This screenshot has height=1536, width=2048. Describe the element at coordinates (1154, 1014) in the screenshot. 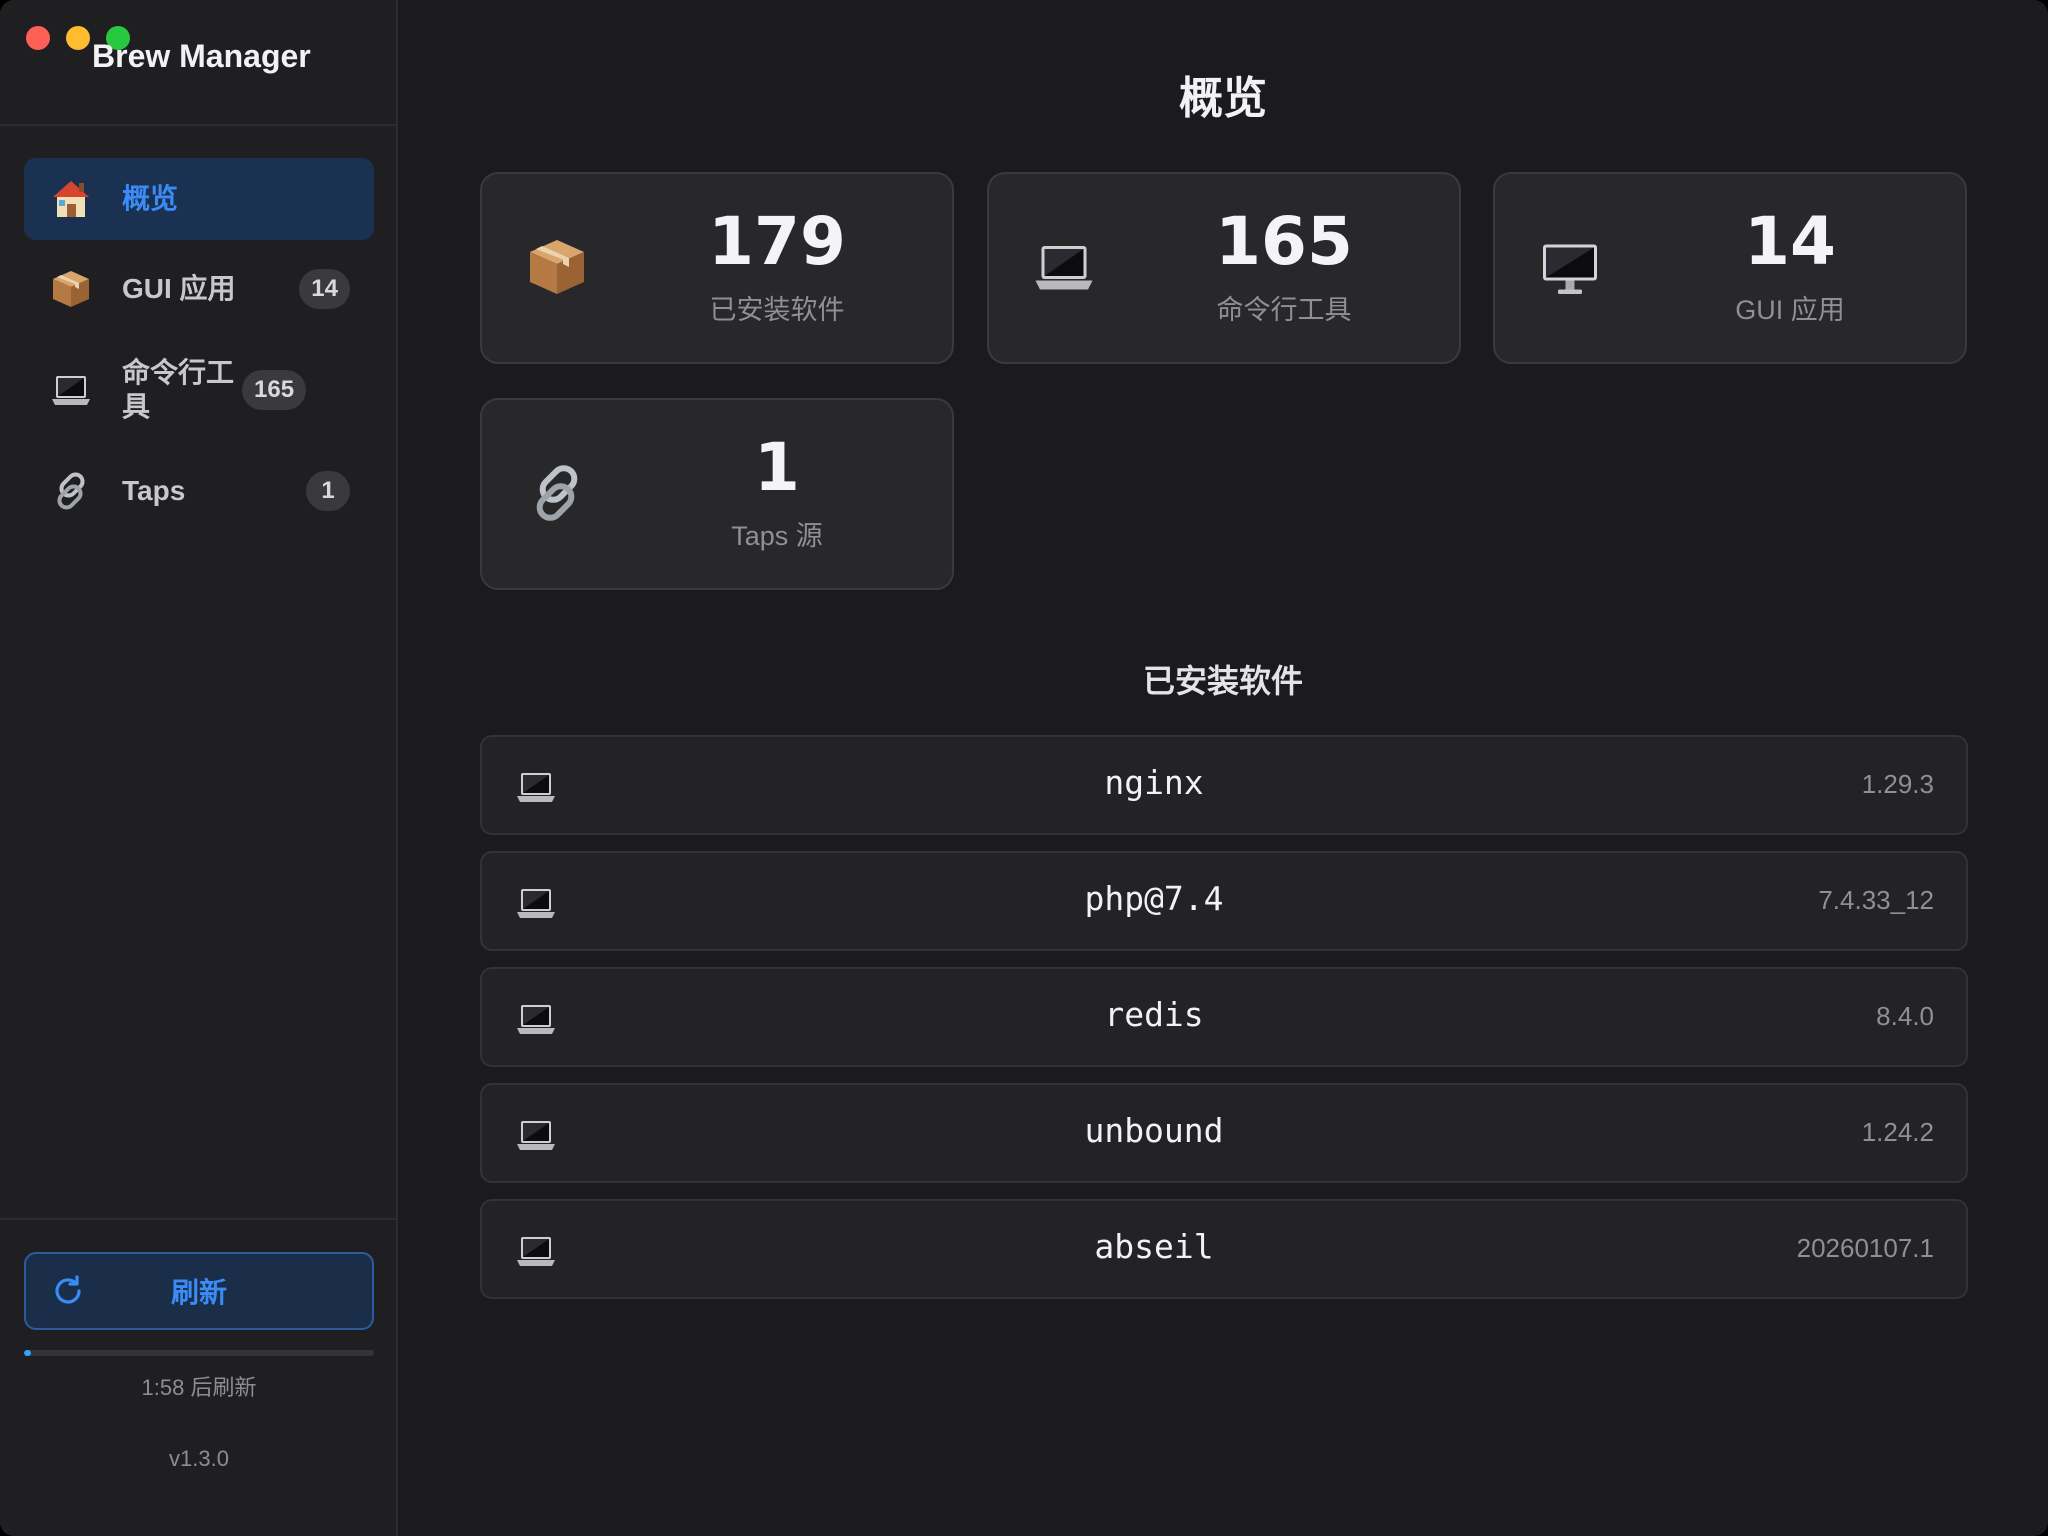

I see `package-name: redis` at that location.